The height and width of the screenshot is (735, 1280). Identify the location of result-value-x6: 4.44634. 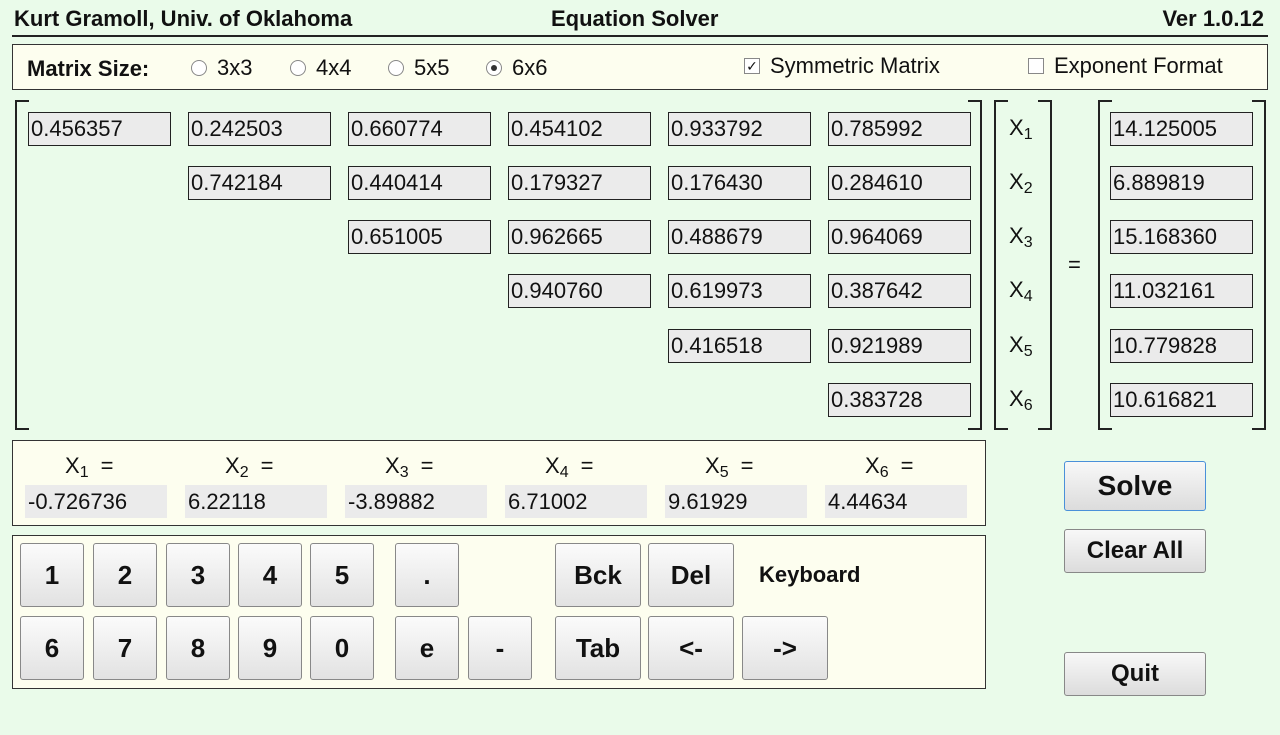
(896, 501).